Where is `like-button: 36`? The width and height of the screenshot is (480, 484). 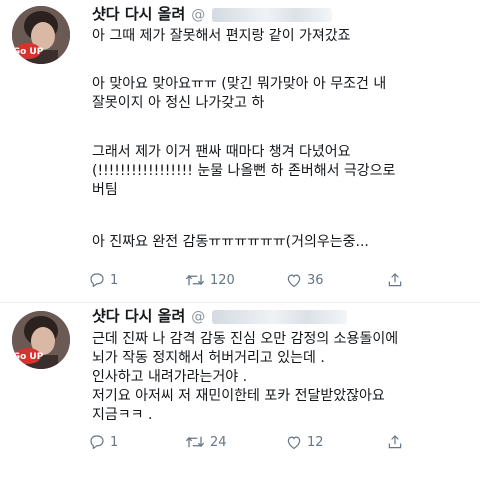
like-button: 36 is located at coordinates (304, 280).